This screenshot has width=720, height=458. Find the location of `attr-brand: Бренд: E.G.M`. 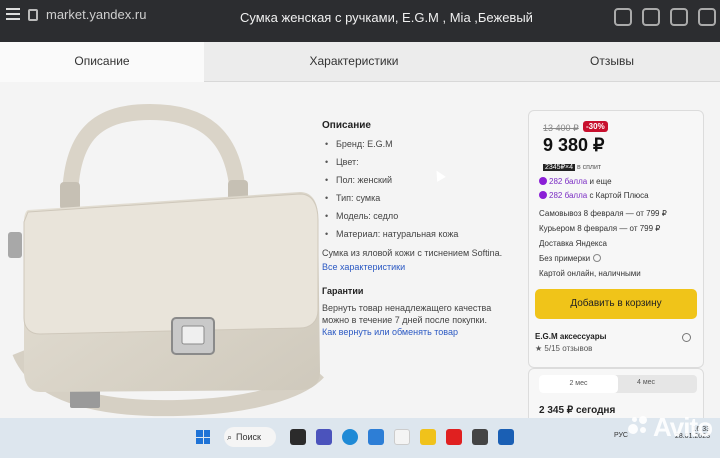

attr-brand: Бренд: E.G.M is located at coordinates (417, 144).